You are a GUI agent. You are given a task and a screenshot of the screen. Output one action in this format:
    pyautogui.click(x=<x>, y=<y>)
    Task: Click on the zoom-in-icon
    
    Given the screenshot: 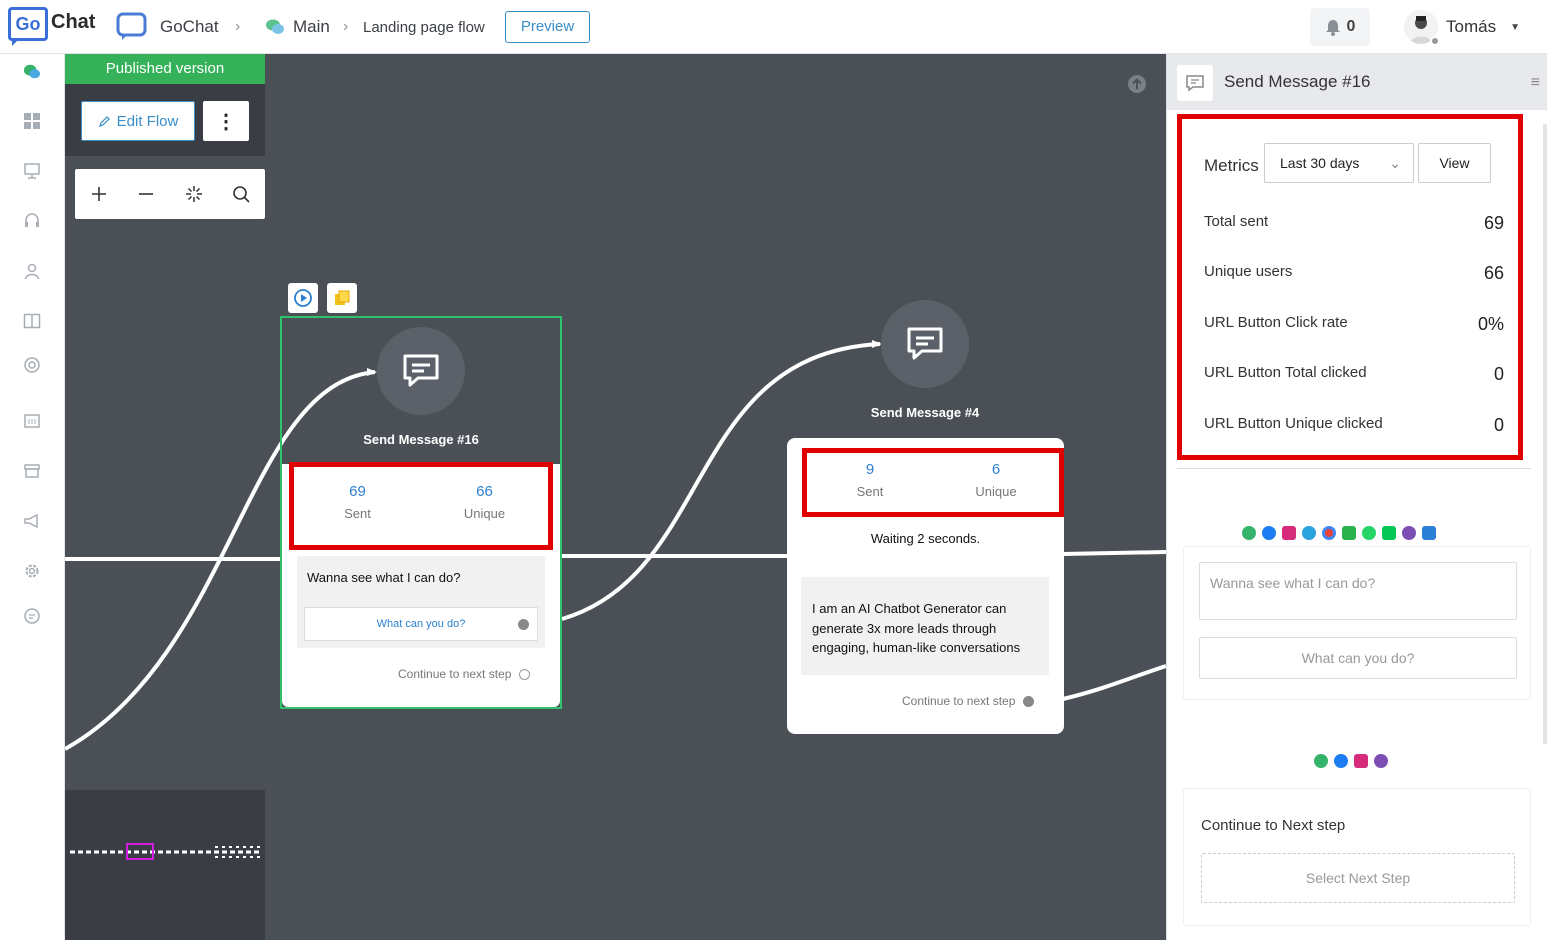 What is the action you would take?
    pyautogui.click(x=99, y=194)
    